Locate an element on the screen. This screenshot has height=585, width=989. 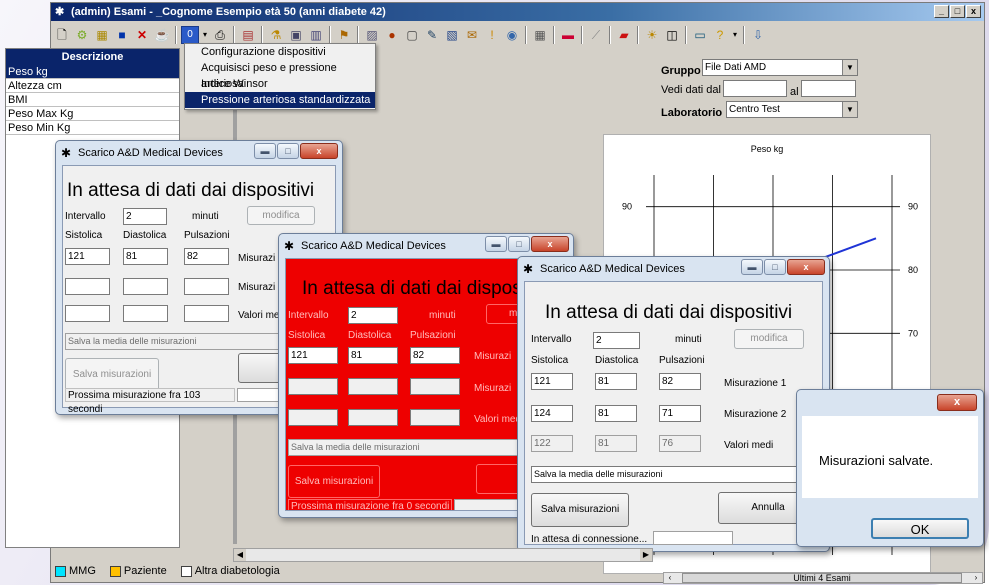
filter-icon: ? is located at coordinates (720, 35).